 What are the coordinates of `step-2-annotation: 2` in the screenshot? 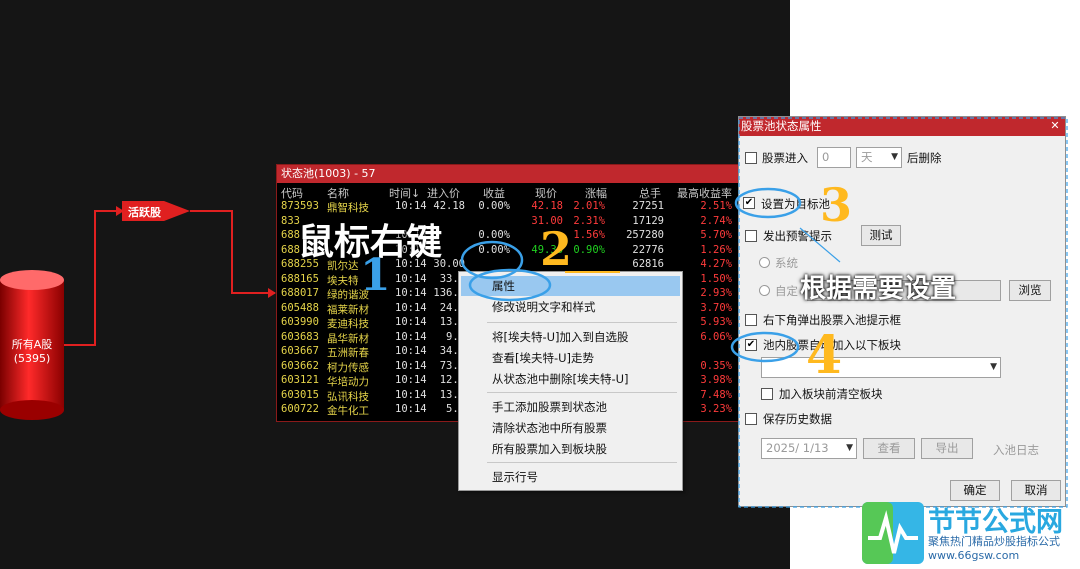 It's located at (556, 249).